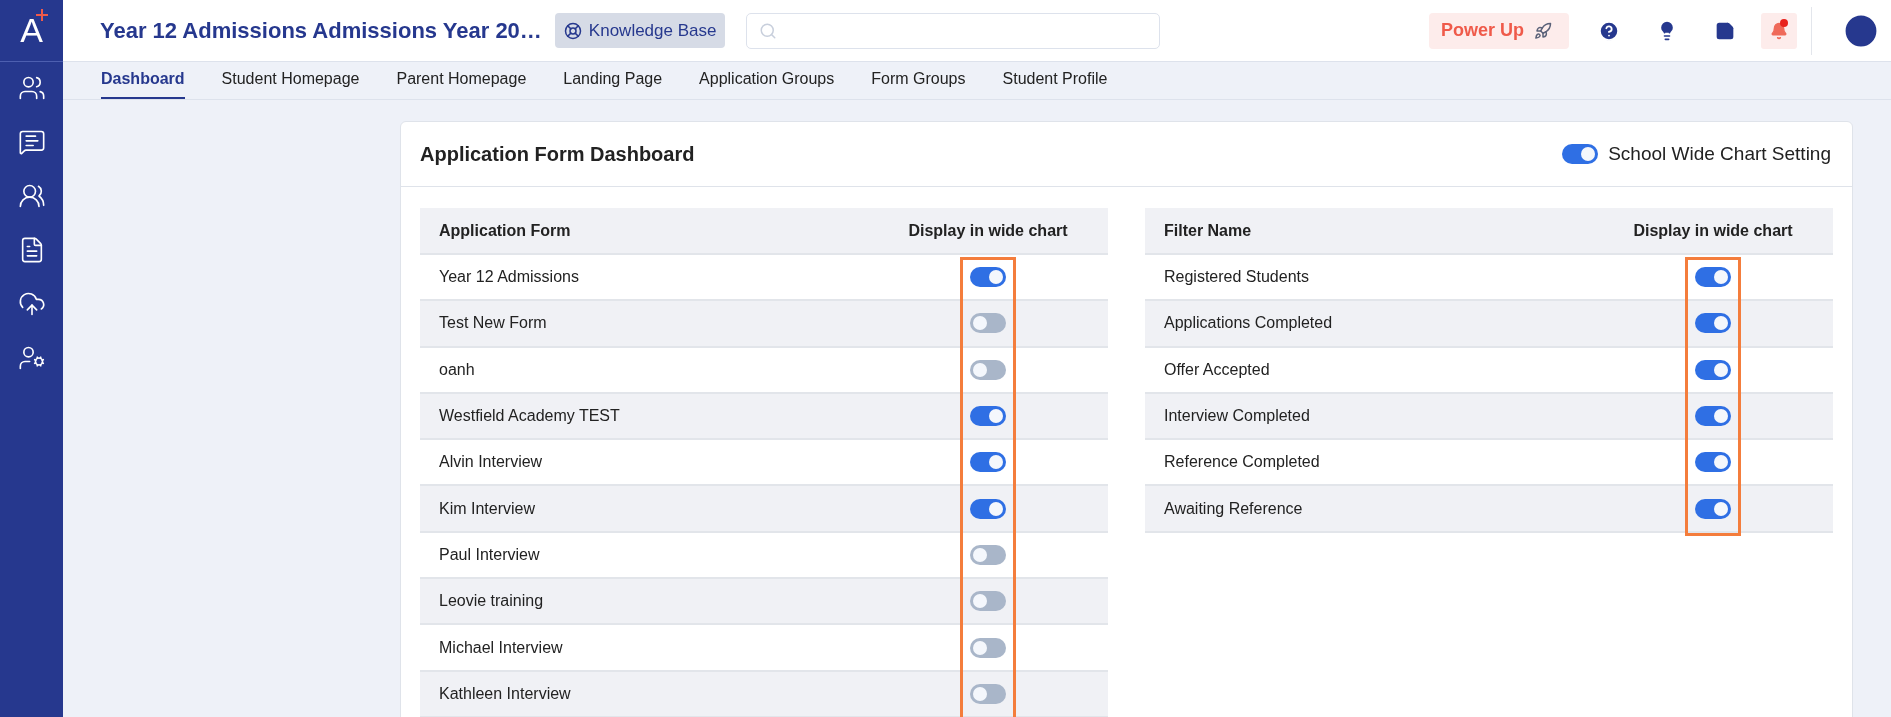  I want to click on table-cell-text: Alvin Interview, so click(491, 462).